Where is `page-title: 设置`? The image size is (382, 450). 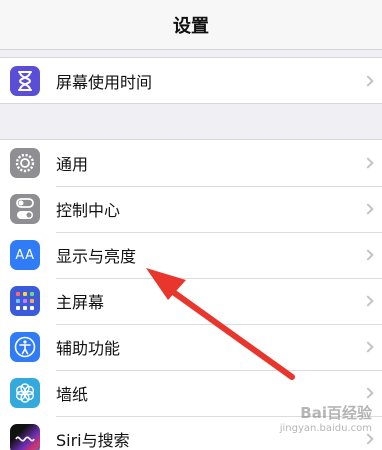
page-title: 设置 is located at coordinates (191, 26).